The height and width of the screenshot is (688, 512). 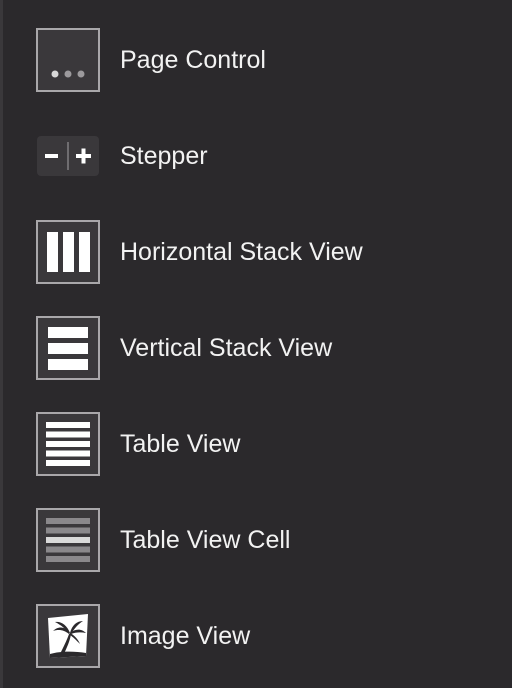 What do you see at coordinates (256, 144) in the screenshot?
I see `library-item-stepper: Stepper` at bounding box center [256, 144].